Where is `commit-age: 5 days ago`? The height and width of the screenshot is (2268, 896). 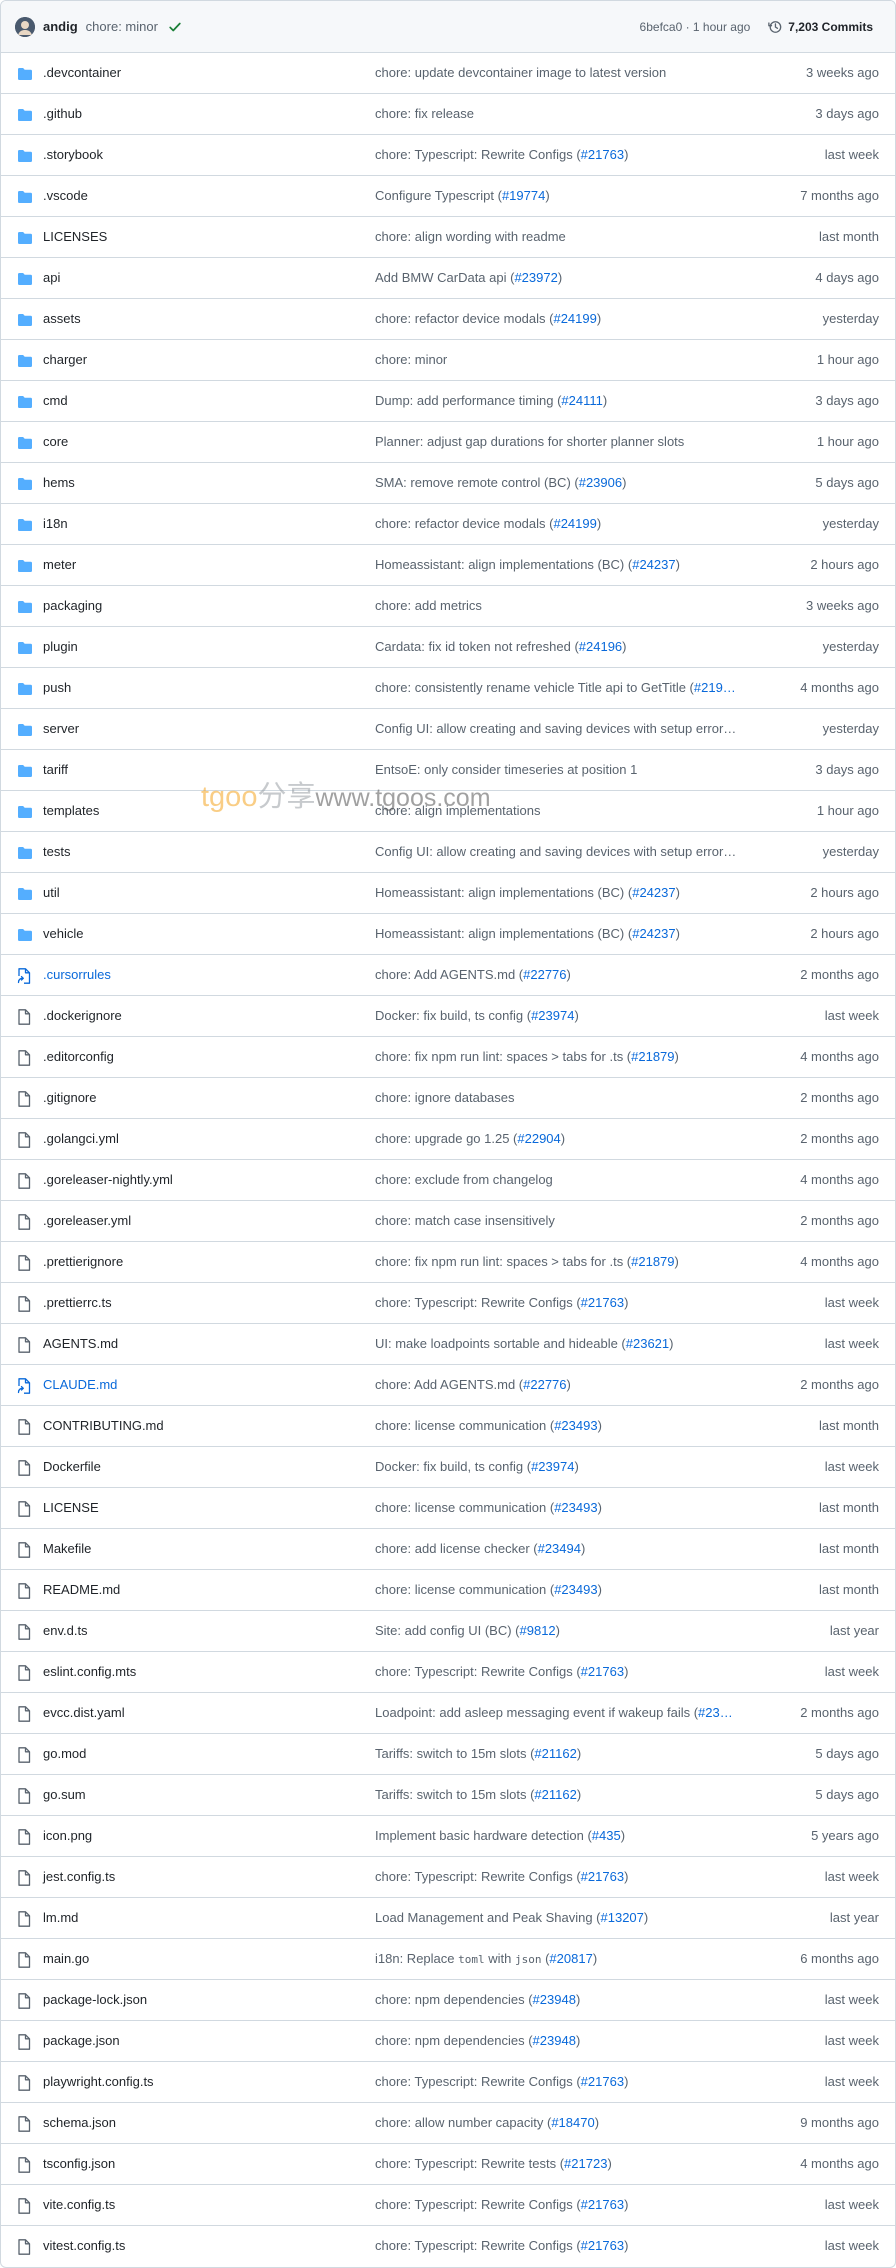 commit-age: 5 days ago is located at coordinates (847, 1754).